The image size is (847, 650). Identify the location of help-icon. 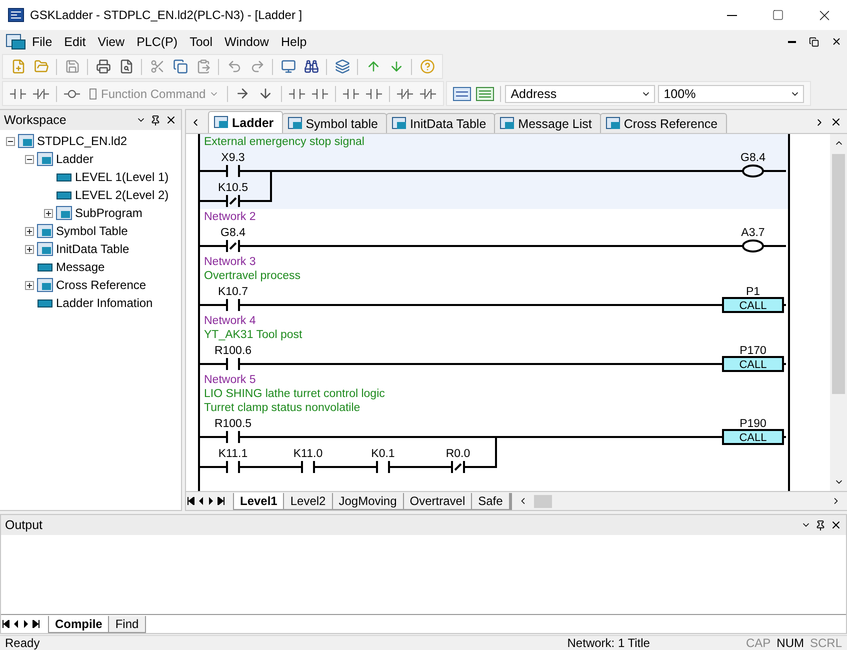
(427, 66).